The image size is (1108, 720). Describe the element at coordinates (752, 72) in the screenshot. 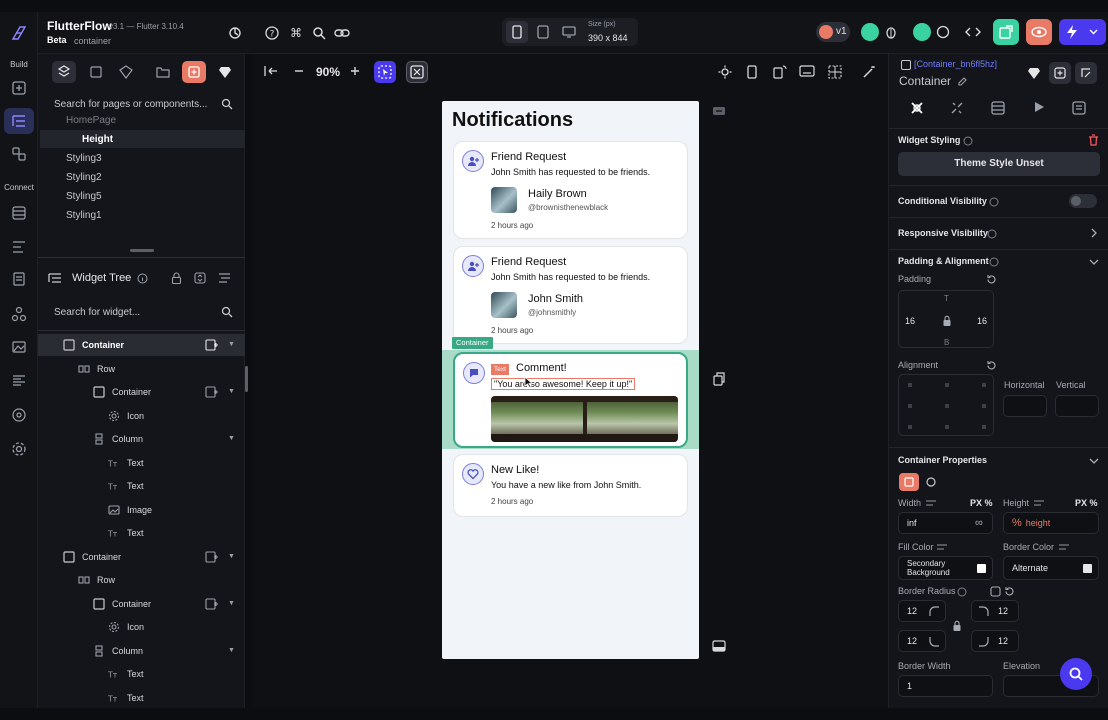

I see `preview-device-icon` at that location.